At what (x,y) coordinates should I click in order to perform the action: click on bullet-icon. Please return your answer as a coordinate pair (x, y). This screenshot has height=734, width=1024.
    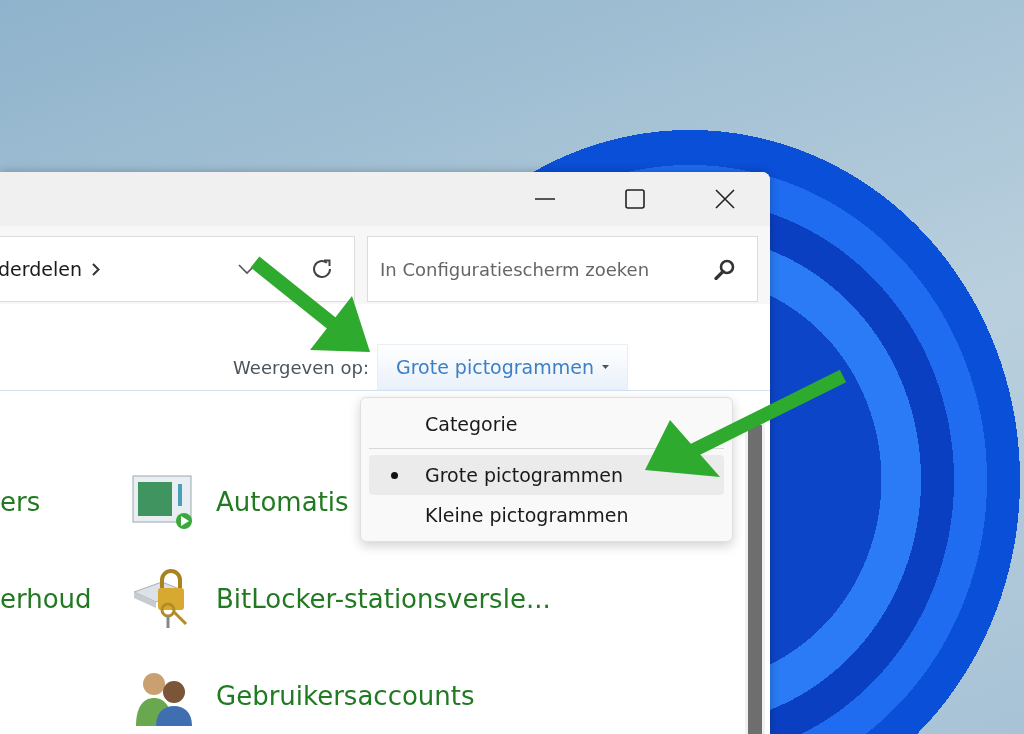
    Looking at the image, I should click on (394, 475).